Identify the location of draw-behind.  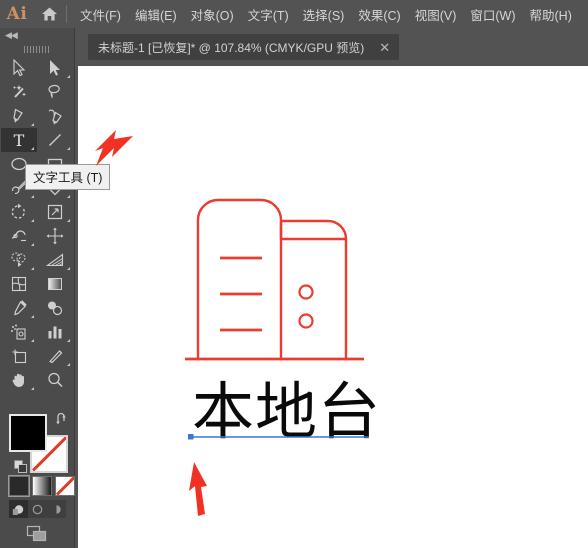
(37, 509).